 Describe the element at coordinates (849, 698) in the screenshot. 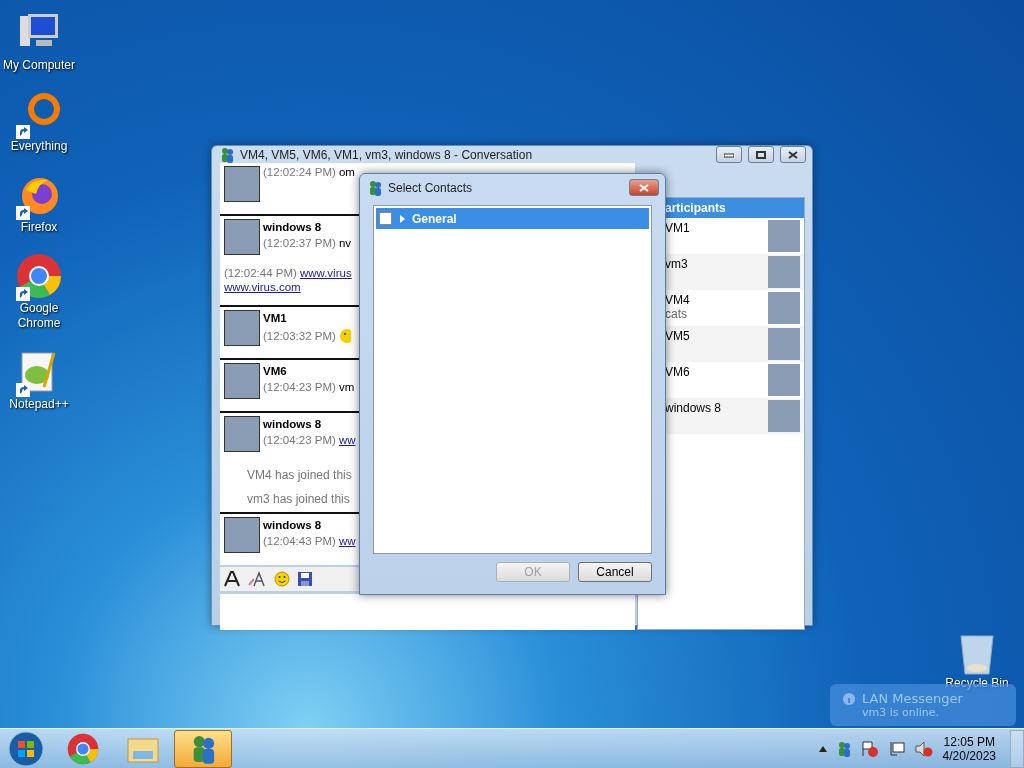

I see `info-icon` at that location.